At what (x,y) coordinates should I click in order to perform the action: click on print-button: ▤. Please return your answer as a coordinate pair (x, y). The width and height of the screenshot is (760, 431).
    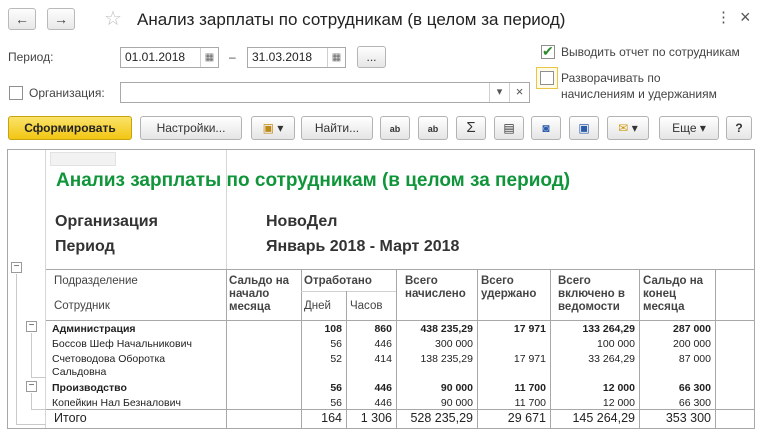
    Looking at the image, I should click on (509, 128).